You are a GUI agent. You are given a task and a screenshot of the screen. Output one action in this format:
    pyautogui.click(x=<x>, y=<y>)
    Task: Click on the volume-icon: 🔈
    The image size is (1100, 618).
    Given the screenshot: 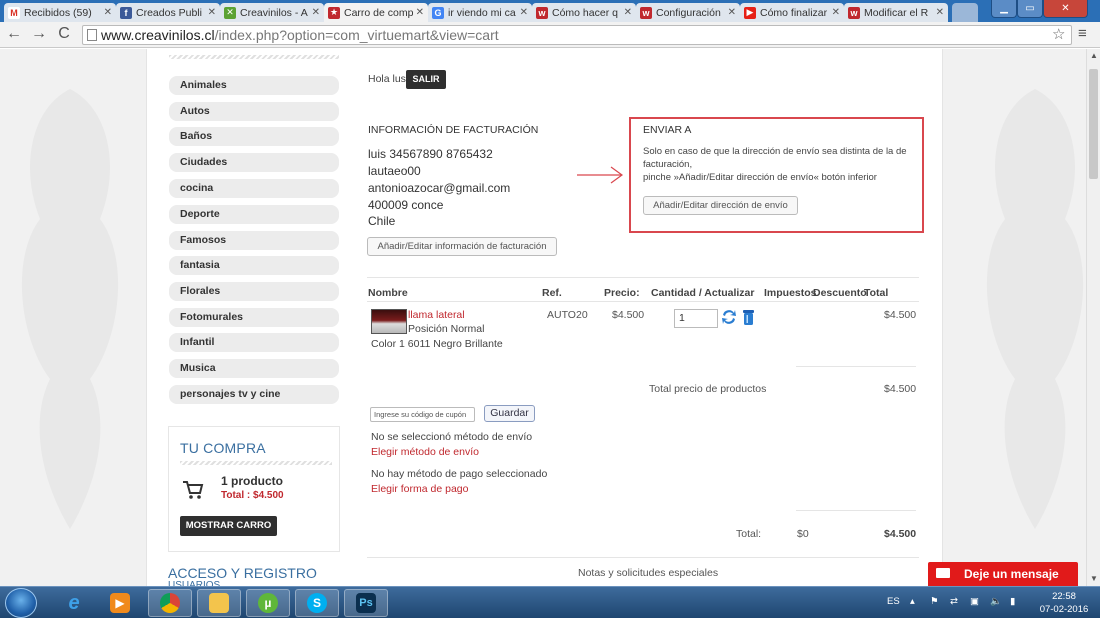 What is the action you would take?
    pyautogui.click(x=996, y=601)
    